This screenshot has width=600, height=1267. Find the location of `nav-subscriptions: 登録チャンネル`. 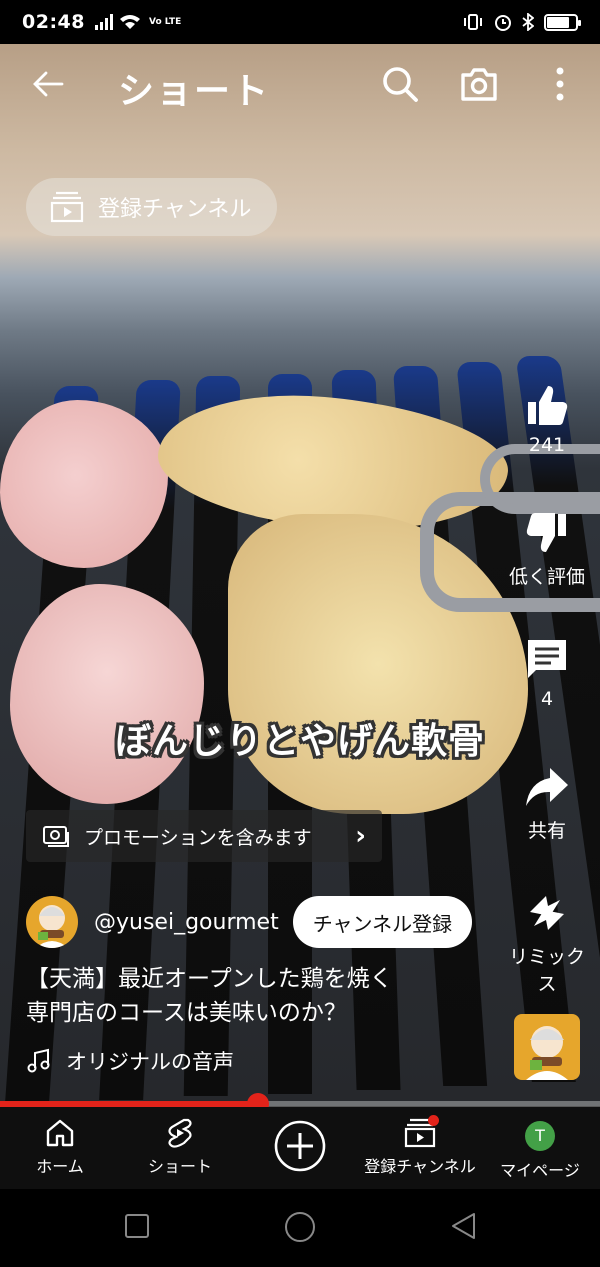

nav-subscriptions: 登録チャンネル is located at coordinates (420, 1147).